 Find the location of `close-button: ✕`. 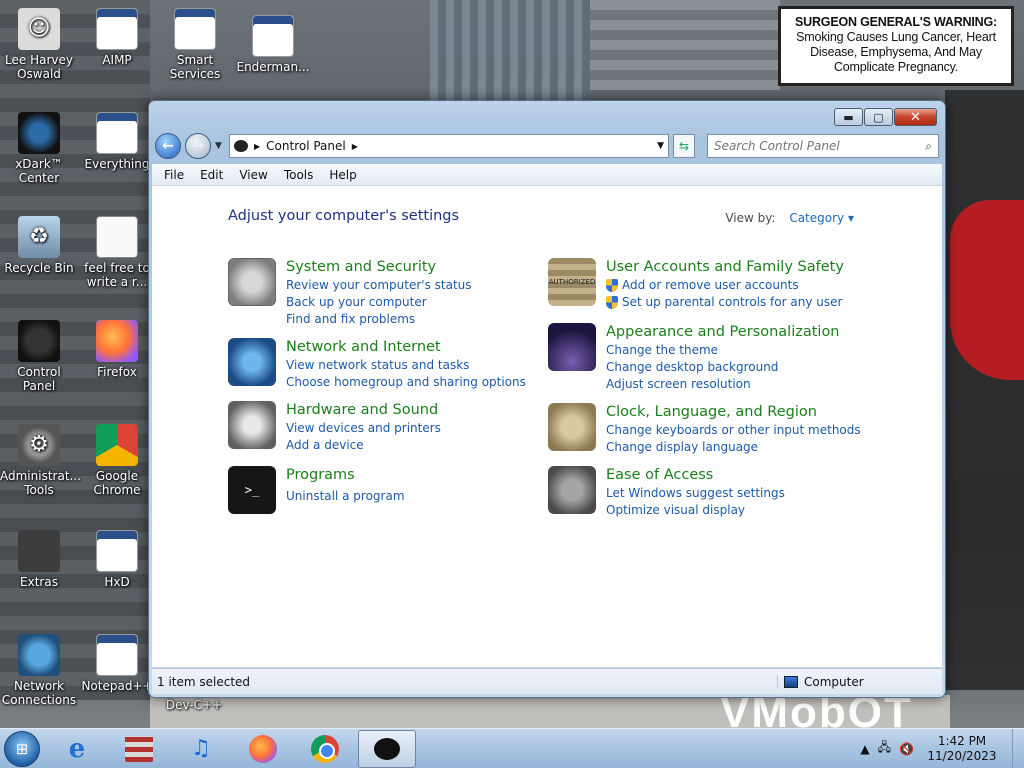

close-button: ✕ is located at coordinates (915, 117).